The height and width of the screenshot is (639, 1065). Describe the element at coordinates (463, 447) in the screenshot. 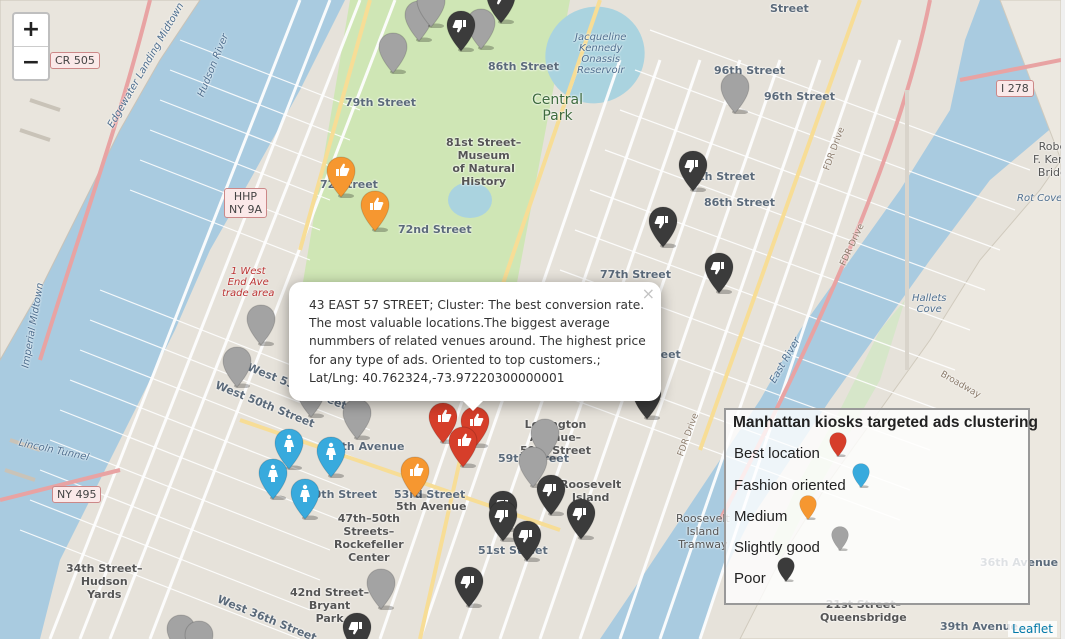

I see `map-marker-best-thumbs-up` at that location.